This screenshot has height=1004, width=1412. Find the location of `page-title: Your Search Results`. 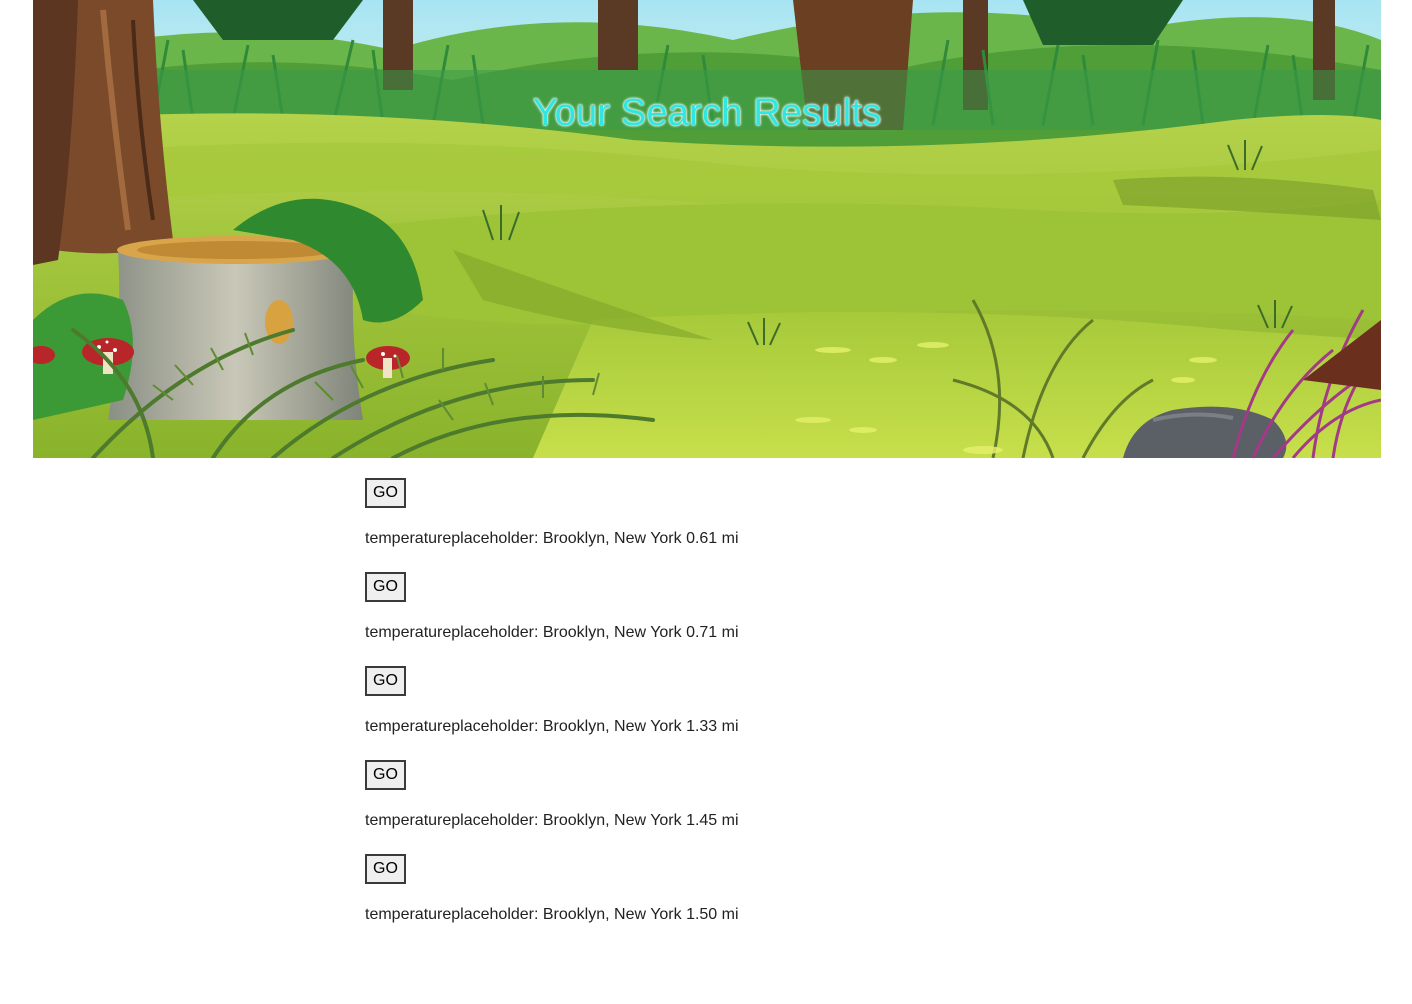

page-title: Your Search Results is located at coordinates (707, 113).